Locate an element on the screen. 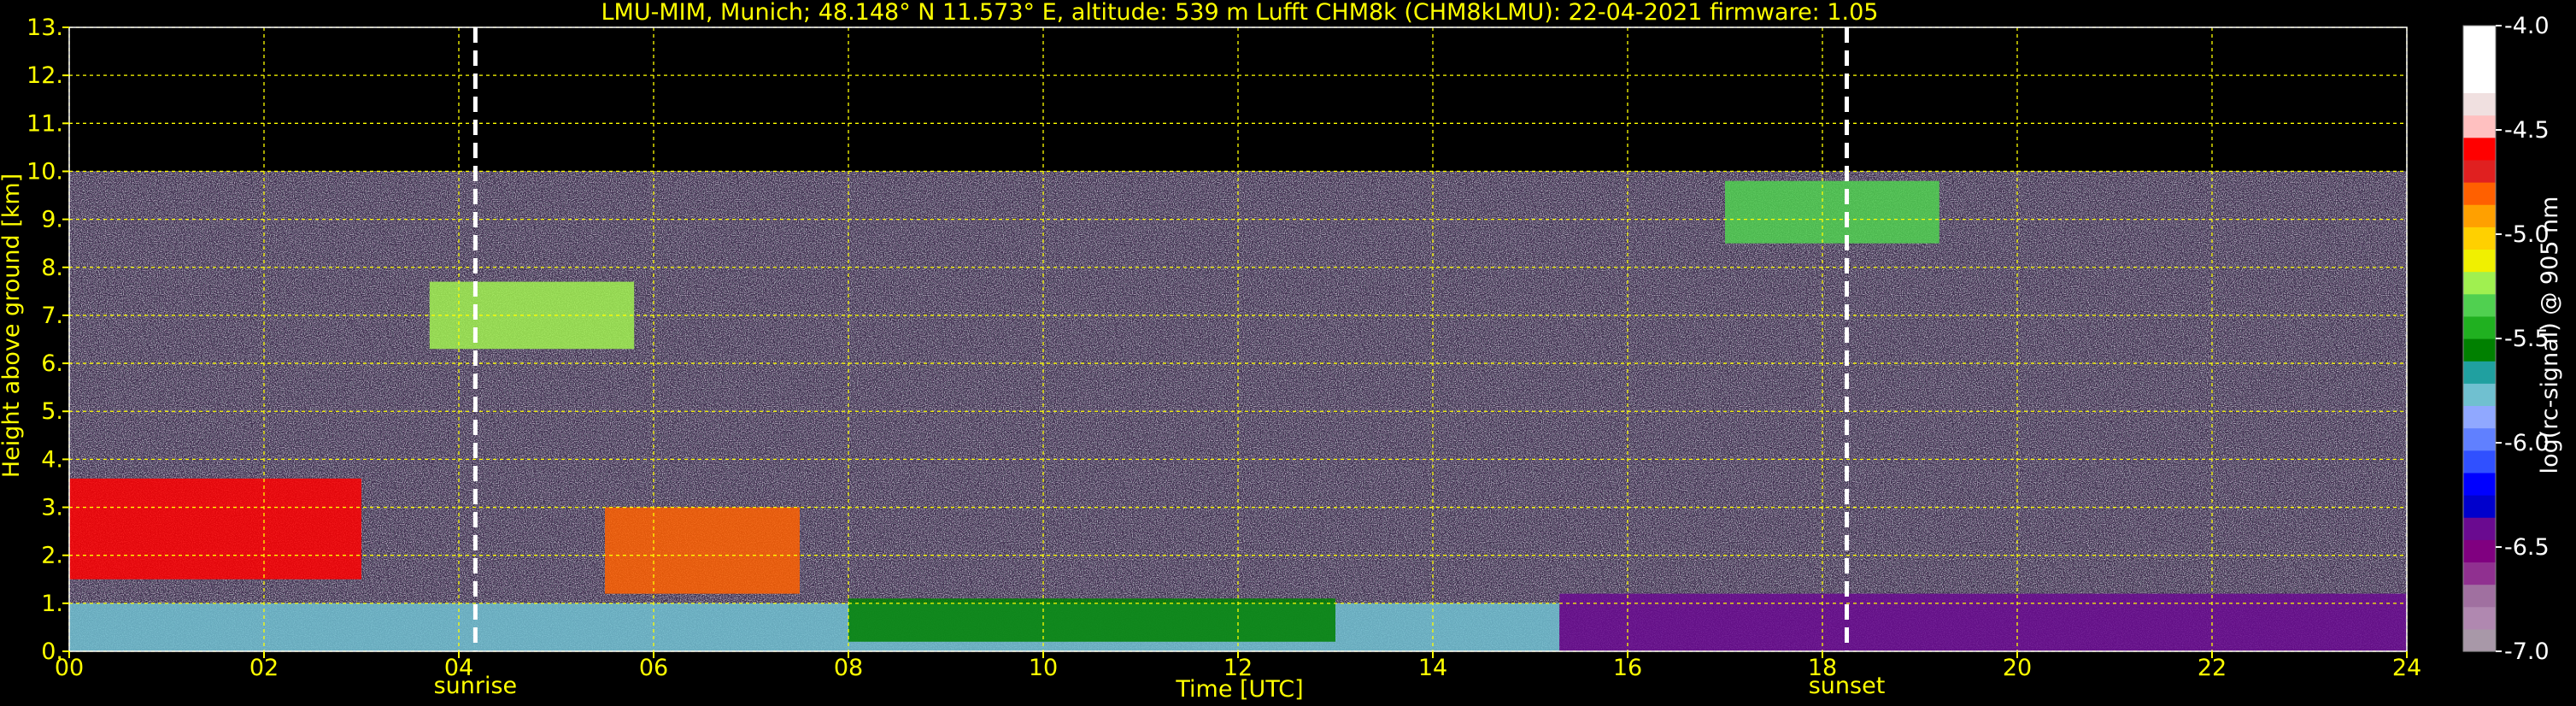 Image resolution: width=2576 pixels, height=706 pixels. x-tick-label: 18 is located at coordinates (1822, 668).